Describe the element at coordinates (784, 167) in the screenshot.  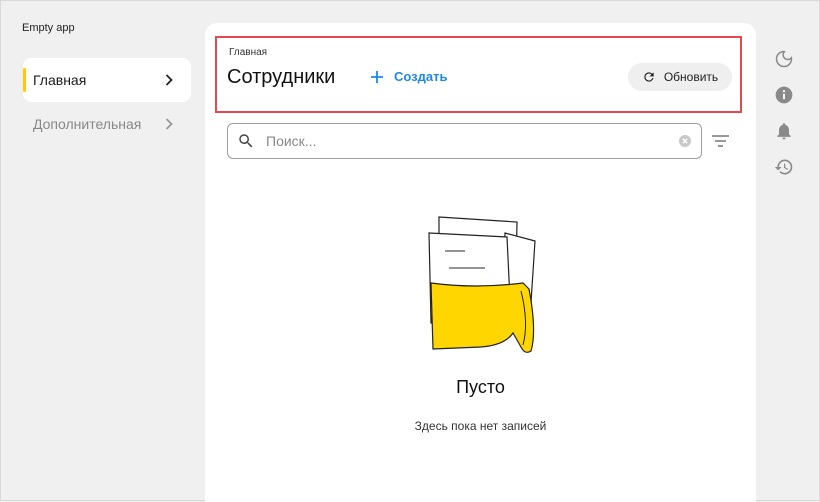
I see `history-icon` at that location.